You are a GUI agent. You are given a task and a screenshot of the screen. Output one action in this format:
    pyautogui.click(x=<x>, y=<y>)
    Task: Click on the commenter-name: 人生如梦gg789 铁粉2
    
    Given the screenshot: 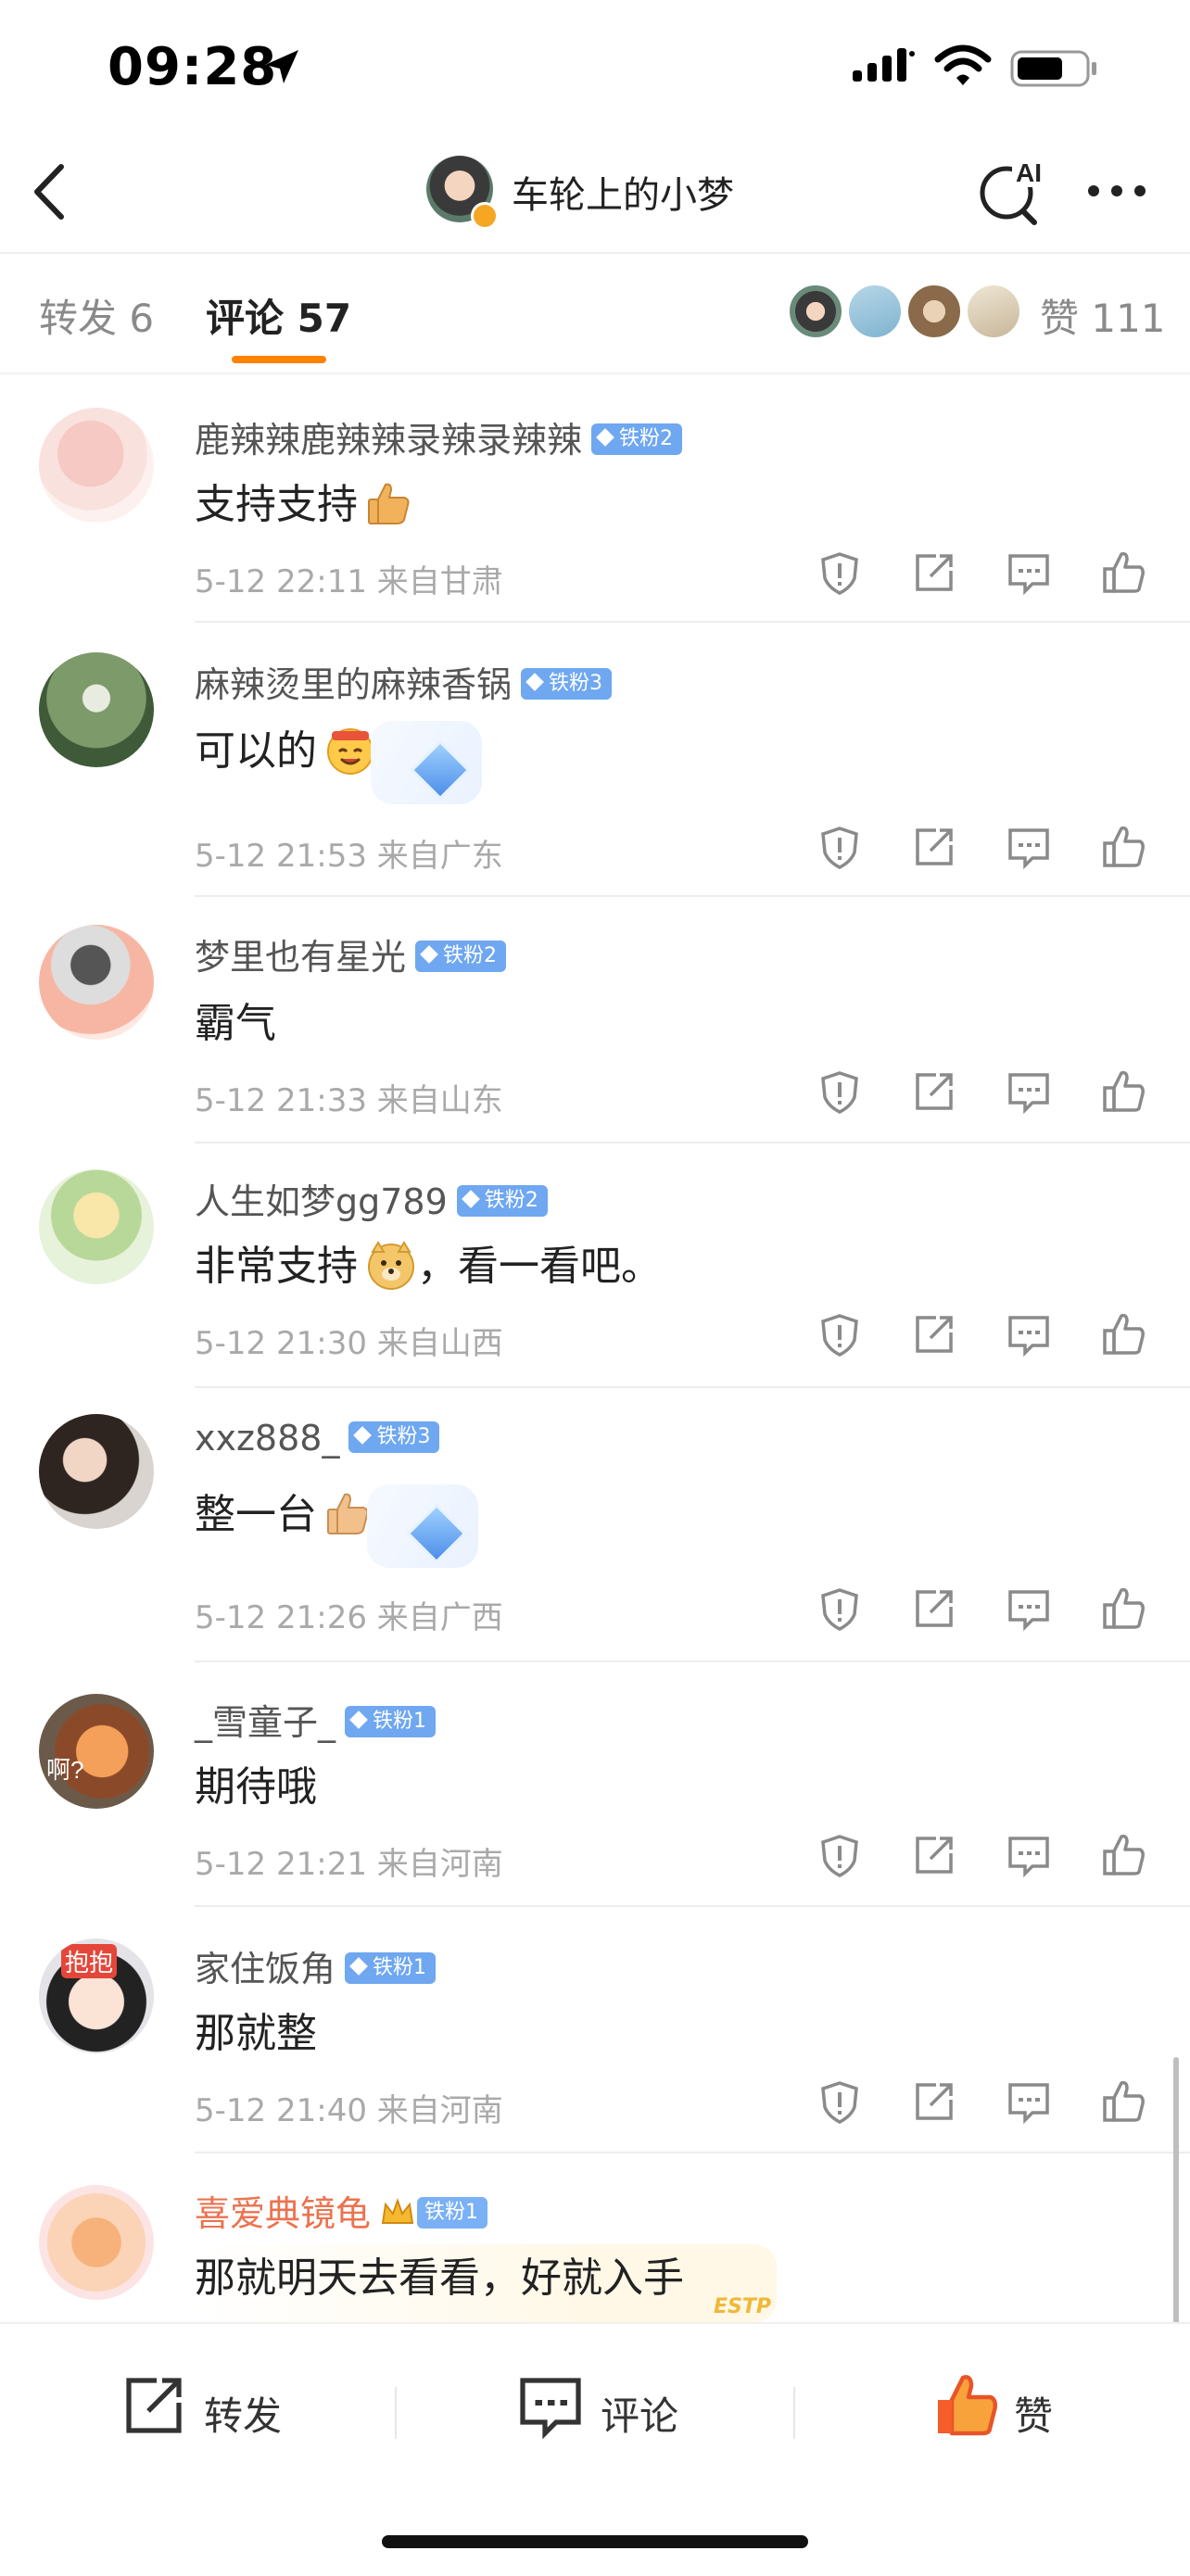 What is the action you would take?
    pyautogui.click(x=371, y=1198)
    